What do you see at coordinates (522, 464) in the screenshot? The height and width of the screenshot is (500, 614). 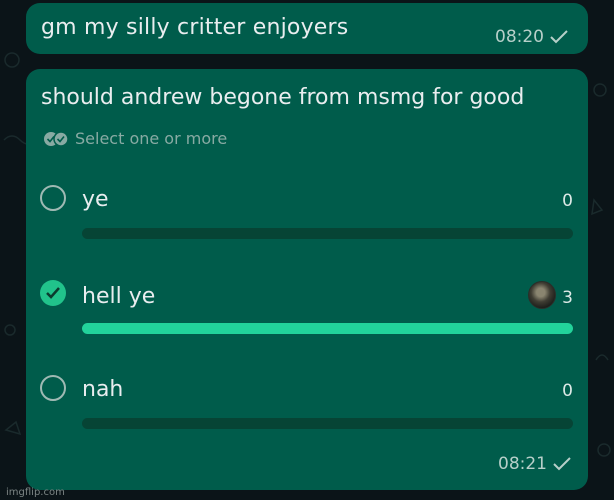 I see `poll-time: 08:21` at bounding box center [522, 464].